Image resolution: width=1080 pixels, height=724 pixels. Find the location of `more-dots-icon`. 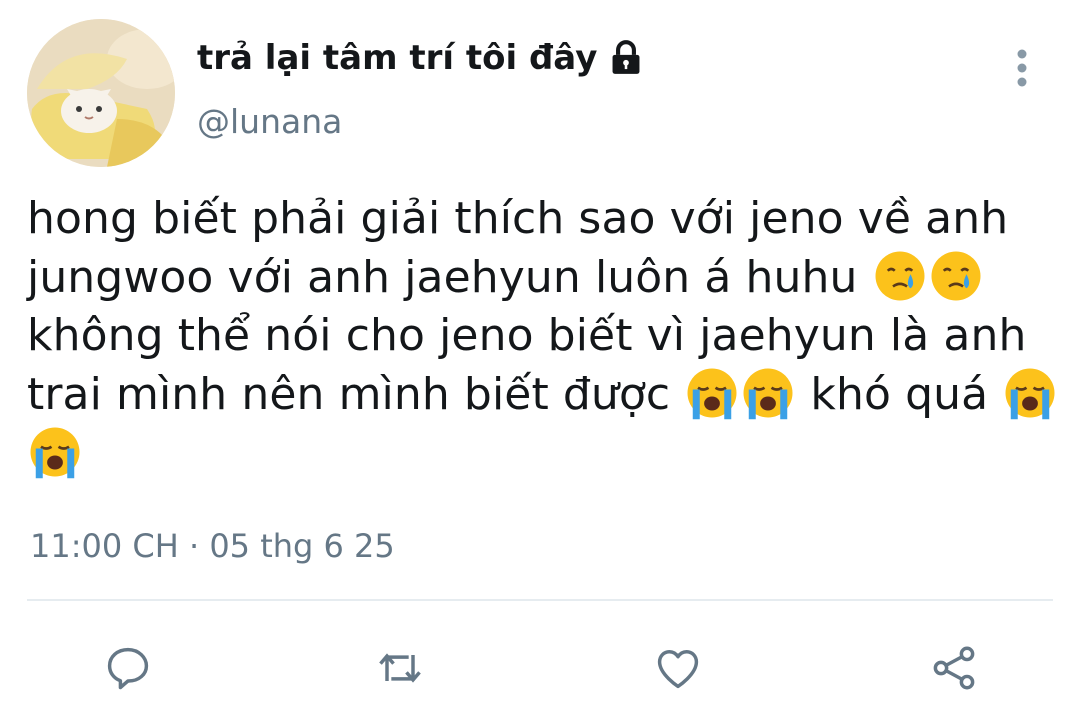

more-dots-icon is located at coordinates (1022, 68).